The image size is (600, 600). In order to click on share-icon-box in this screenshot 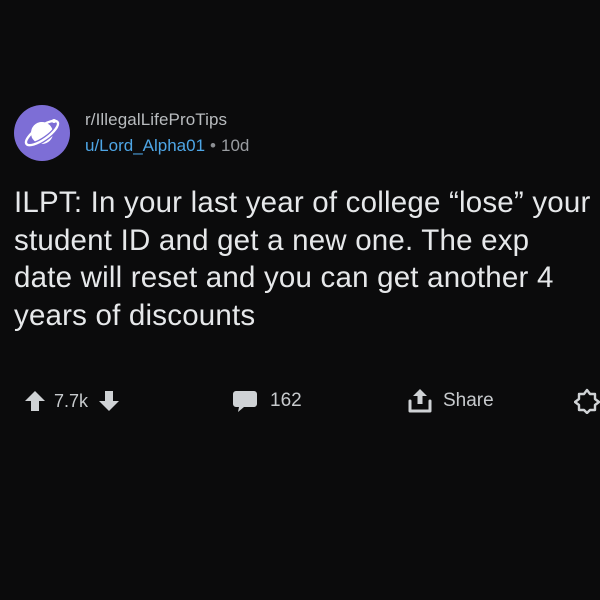, I will do `click(420, 401)`.